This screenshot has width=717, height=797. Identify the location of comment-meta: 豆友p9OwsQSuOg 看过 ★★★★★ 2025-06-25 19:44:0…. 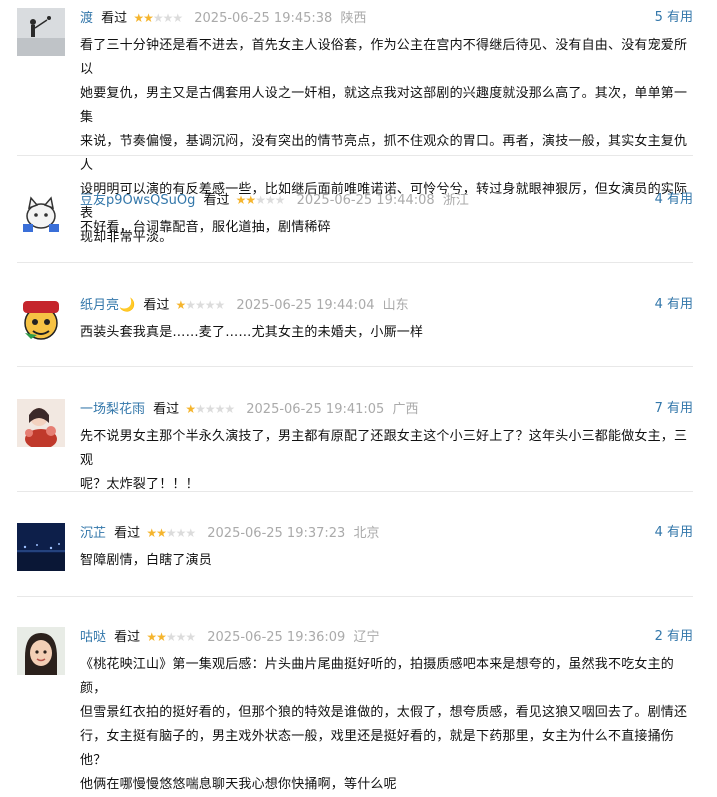
(386, 200).